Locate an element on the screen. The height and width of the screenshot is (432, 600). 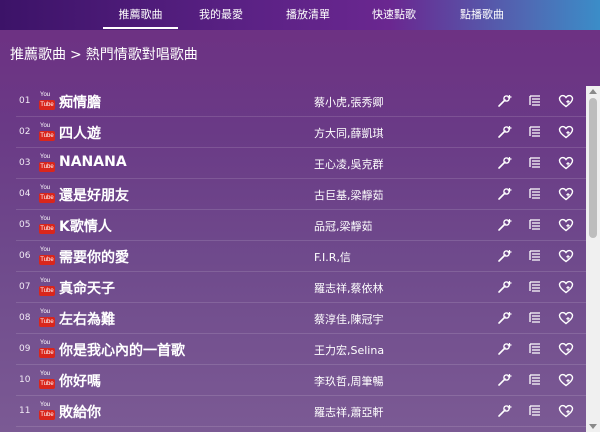
song-title: 需要你的愛 is located at coordinates (94, 257).